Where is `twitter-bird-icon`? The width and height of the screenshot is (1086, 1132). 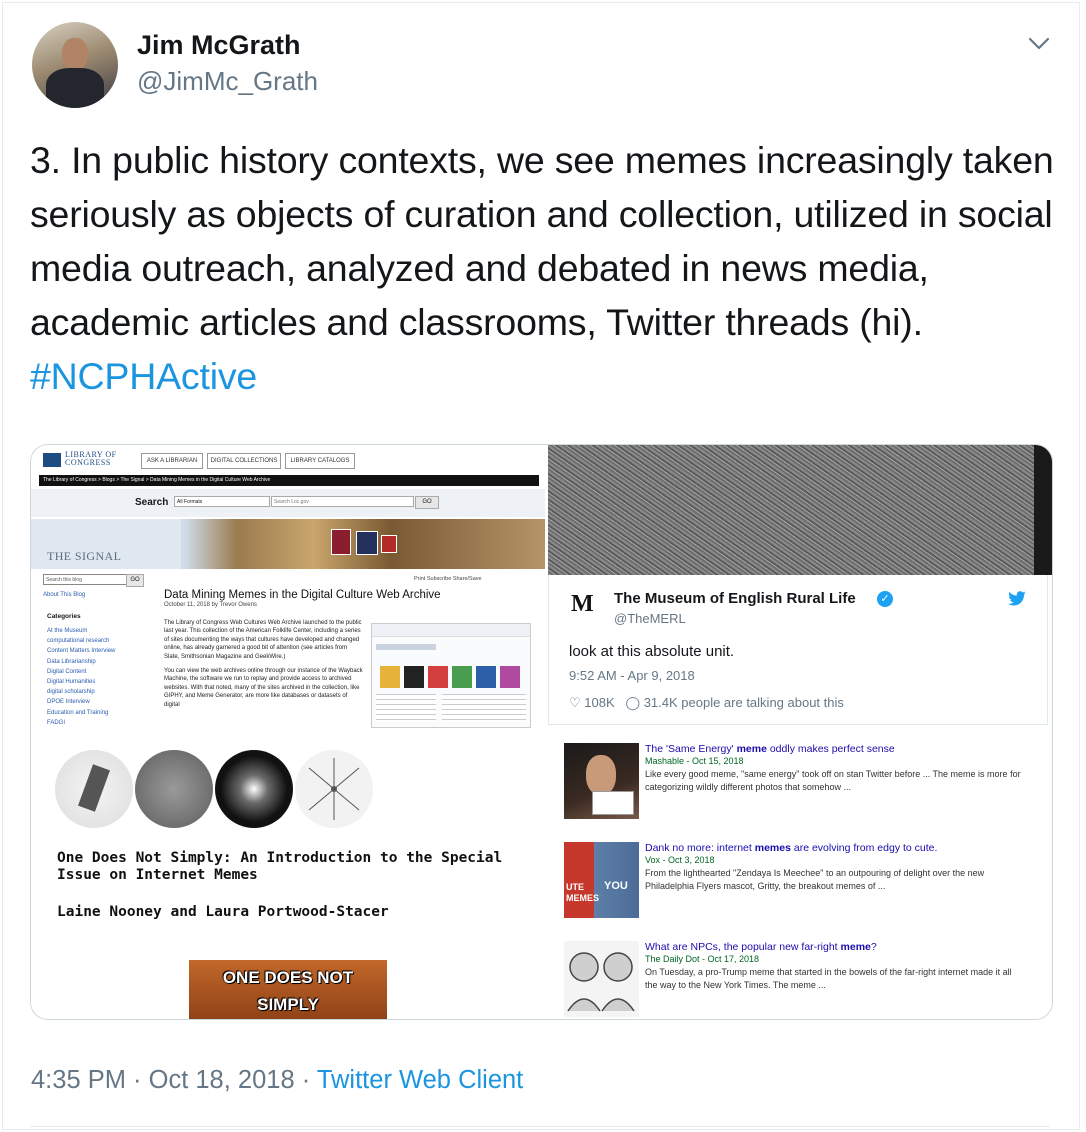 twitter-bird-icon is located at coordinates (1017, 598).